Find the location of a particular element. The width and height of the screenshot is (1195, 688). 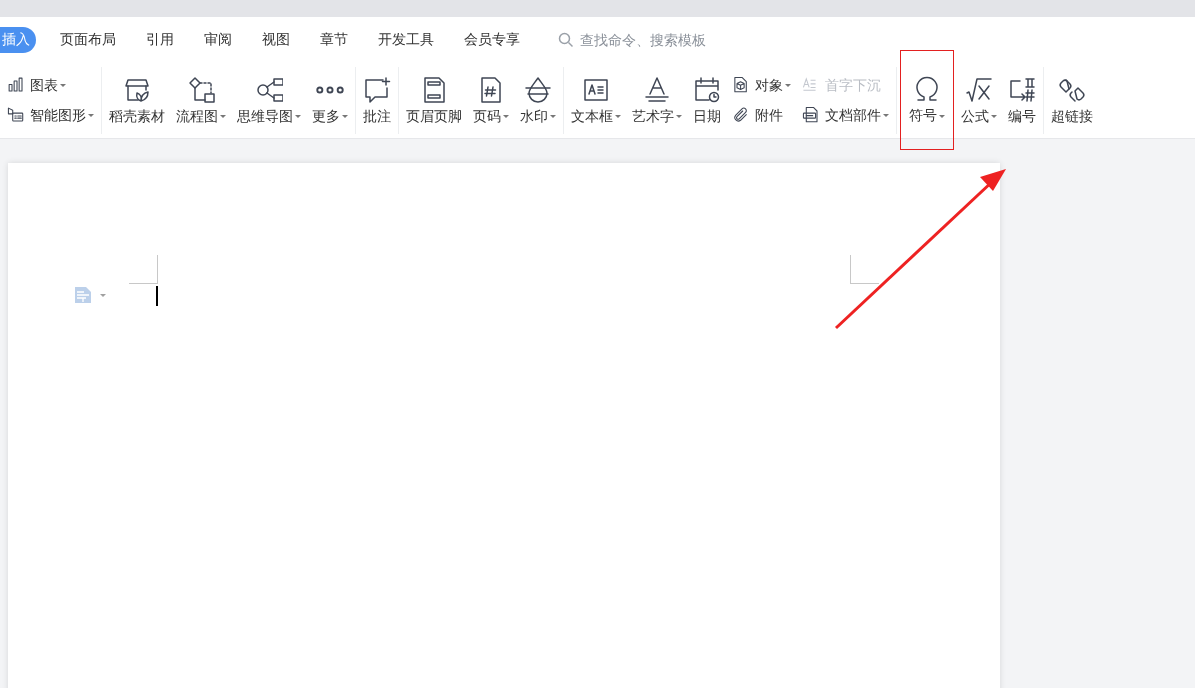

text-cursor is located at coordinates (157, 296).